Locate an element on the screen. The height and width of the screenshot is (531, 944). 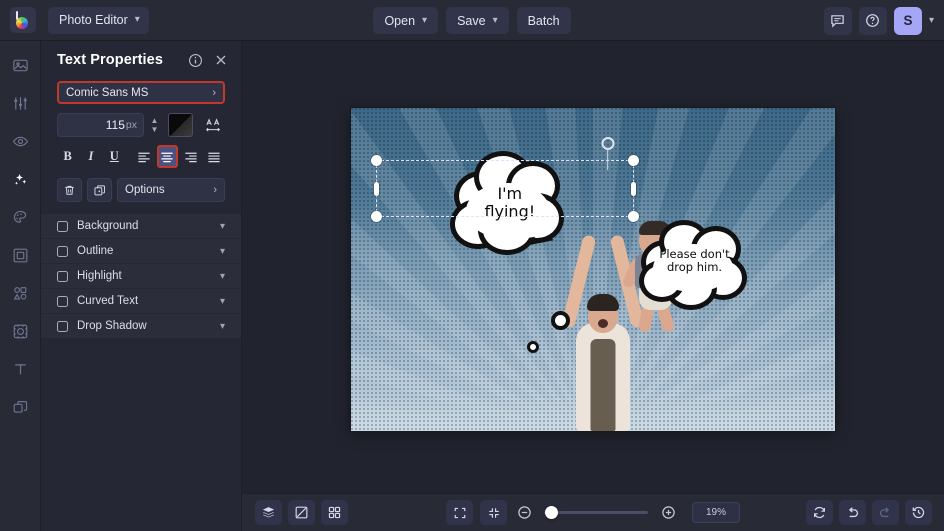
zoom-slider-handle is located at coordinates (551, 512).